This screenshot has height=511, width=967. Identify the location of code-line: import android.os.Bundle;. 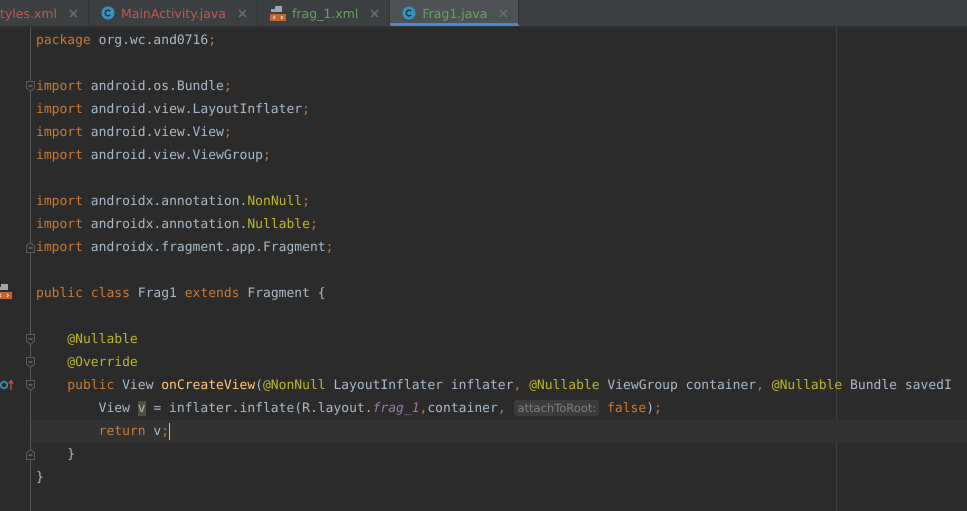
(134, 86).